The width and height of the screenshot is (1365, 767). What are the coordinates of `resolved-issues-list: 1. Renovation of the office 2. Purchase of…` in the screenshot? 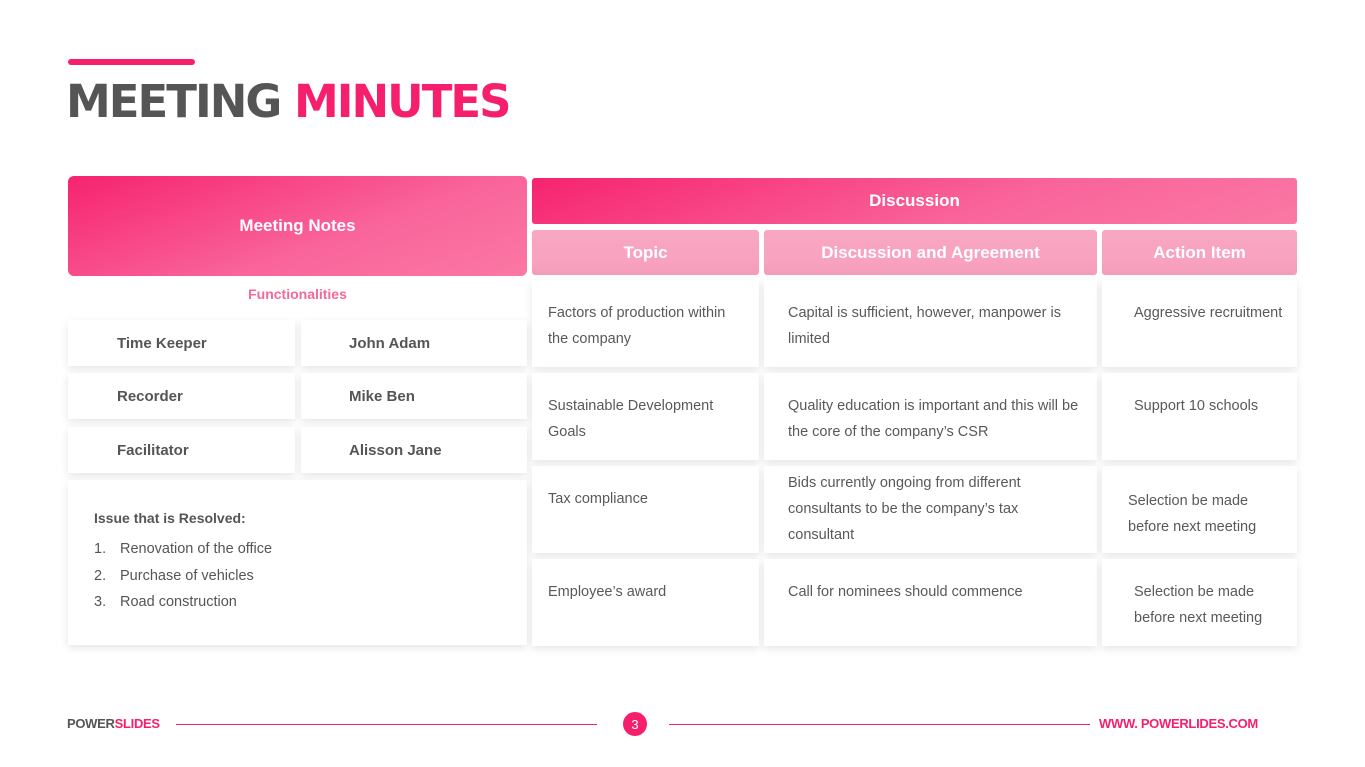 It's located at (310, 576).